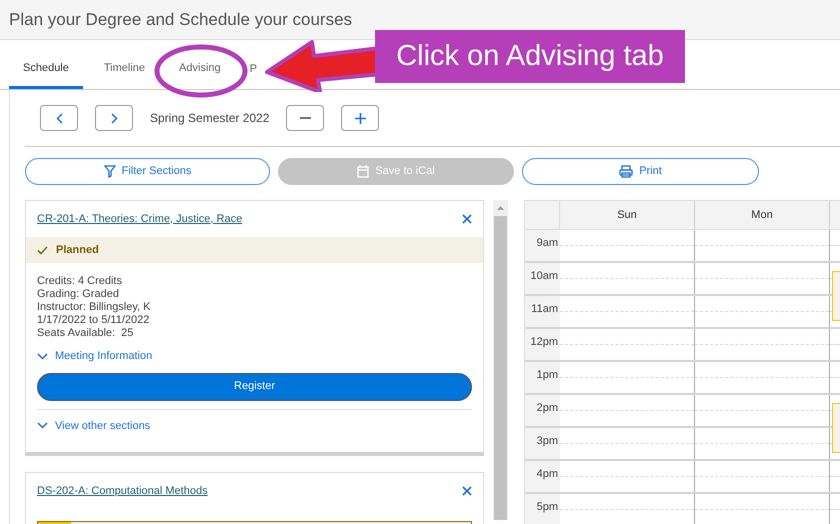 The width and height of the screenshot is (840, 524). I want to click on calendar-icon, so click(363, 171).